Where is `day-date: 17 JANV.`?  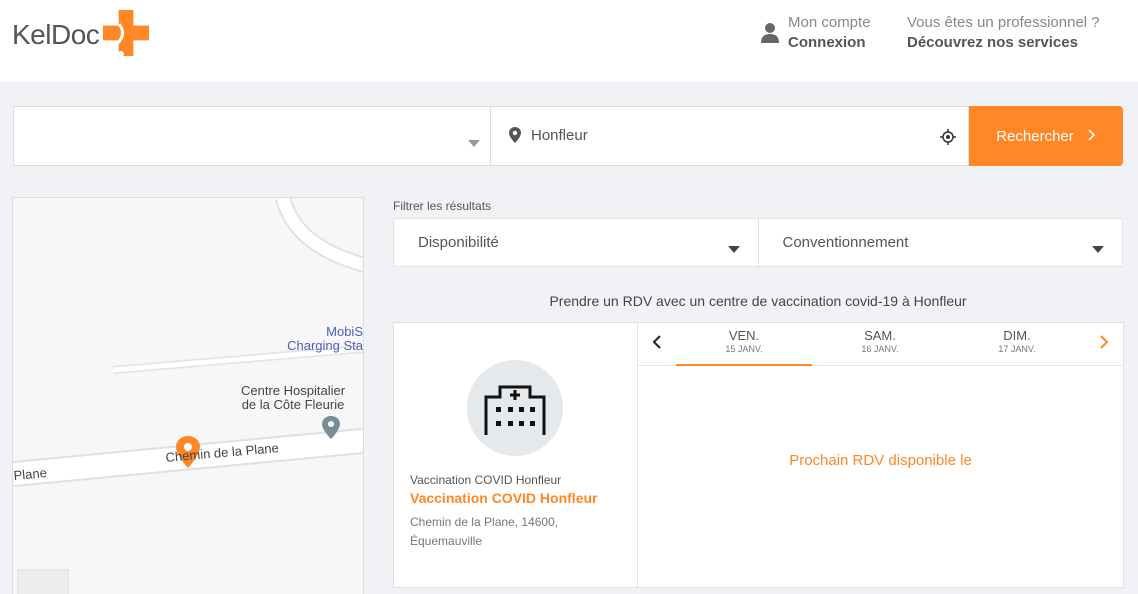 day-date: 17 JANV. is located at coordinates (1017, 349).